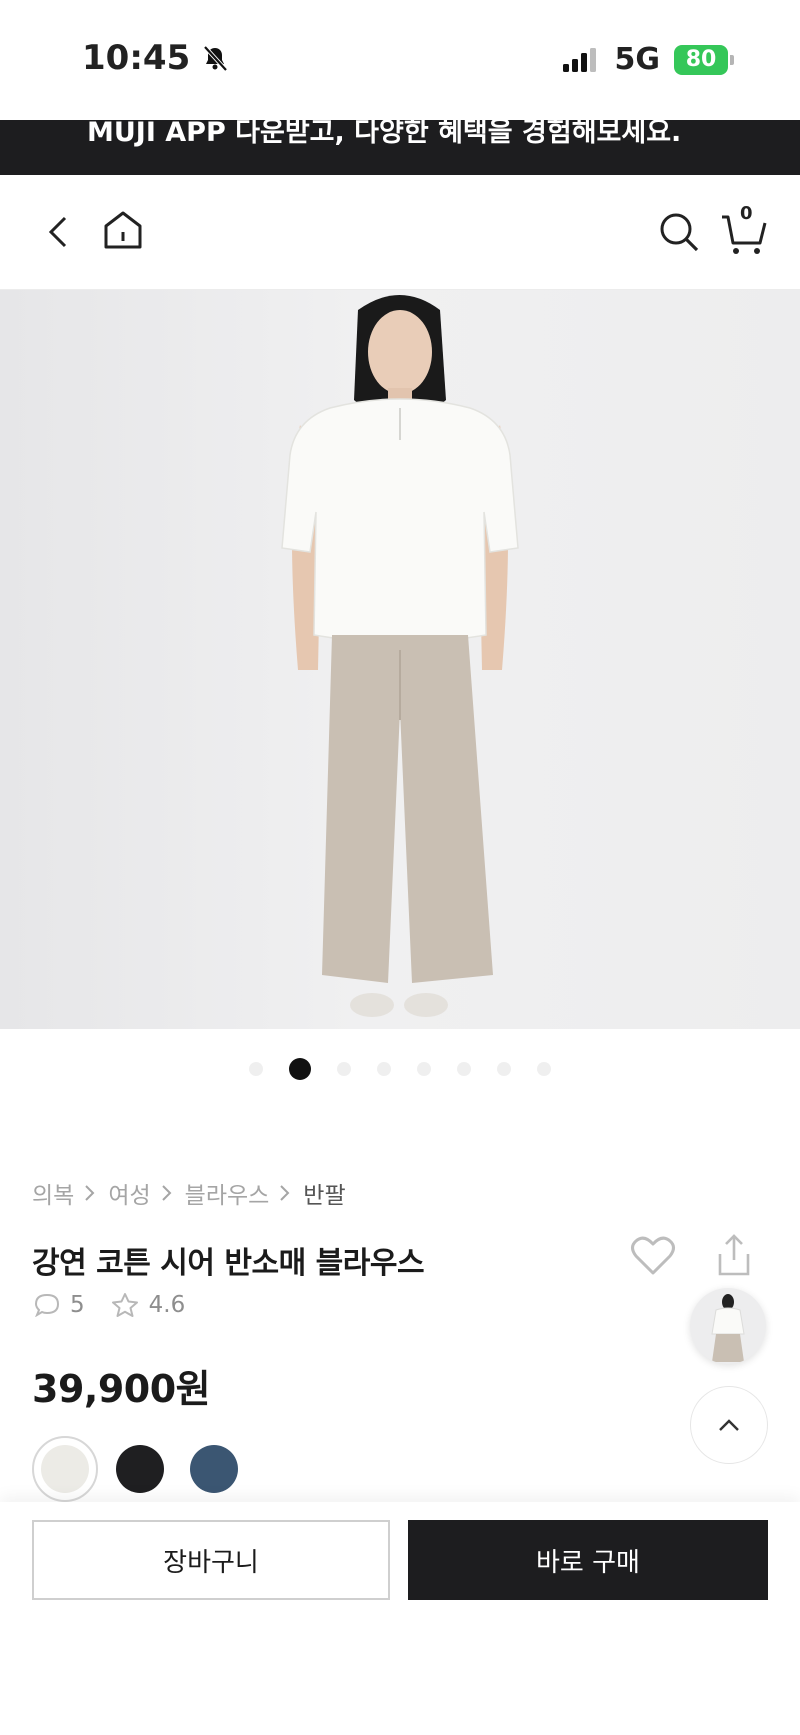  What do you see at coordinates (121, 1389) in the screenshot?
I see `product-price: 39,900원` at bounding box center [121, 1389].